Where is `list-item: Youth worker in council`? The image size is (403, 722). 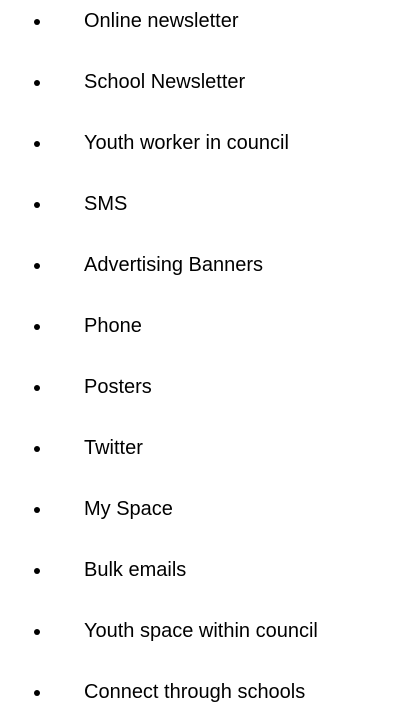 list-item: Youth worker in council is located at coordinates (201, 143).